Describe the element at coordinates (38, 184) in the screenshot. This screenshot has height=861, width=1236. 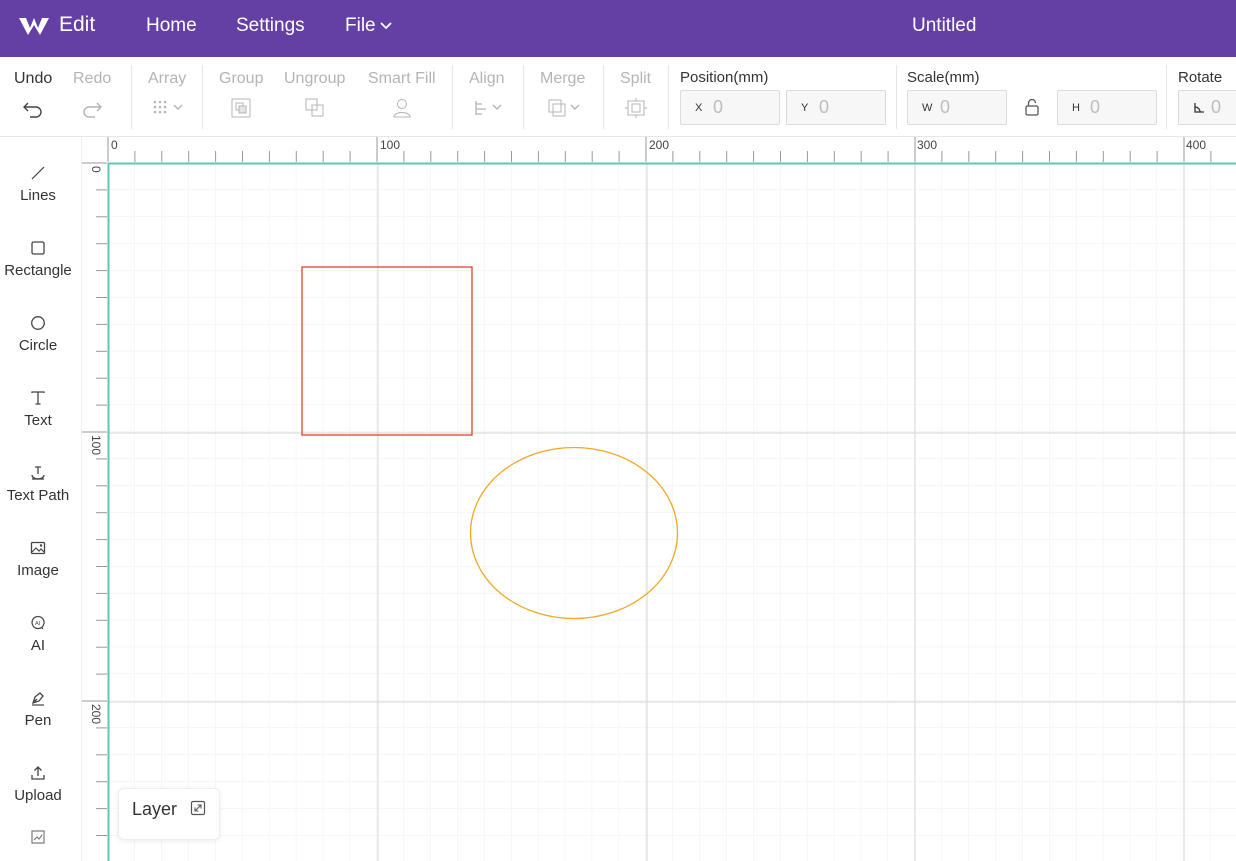
I see `sidebar-item-lines: Lines` at that location.